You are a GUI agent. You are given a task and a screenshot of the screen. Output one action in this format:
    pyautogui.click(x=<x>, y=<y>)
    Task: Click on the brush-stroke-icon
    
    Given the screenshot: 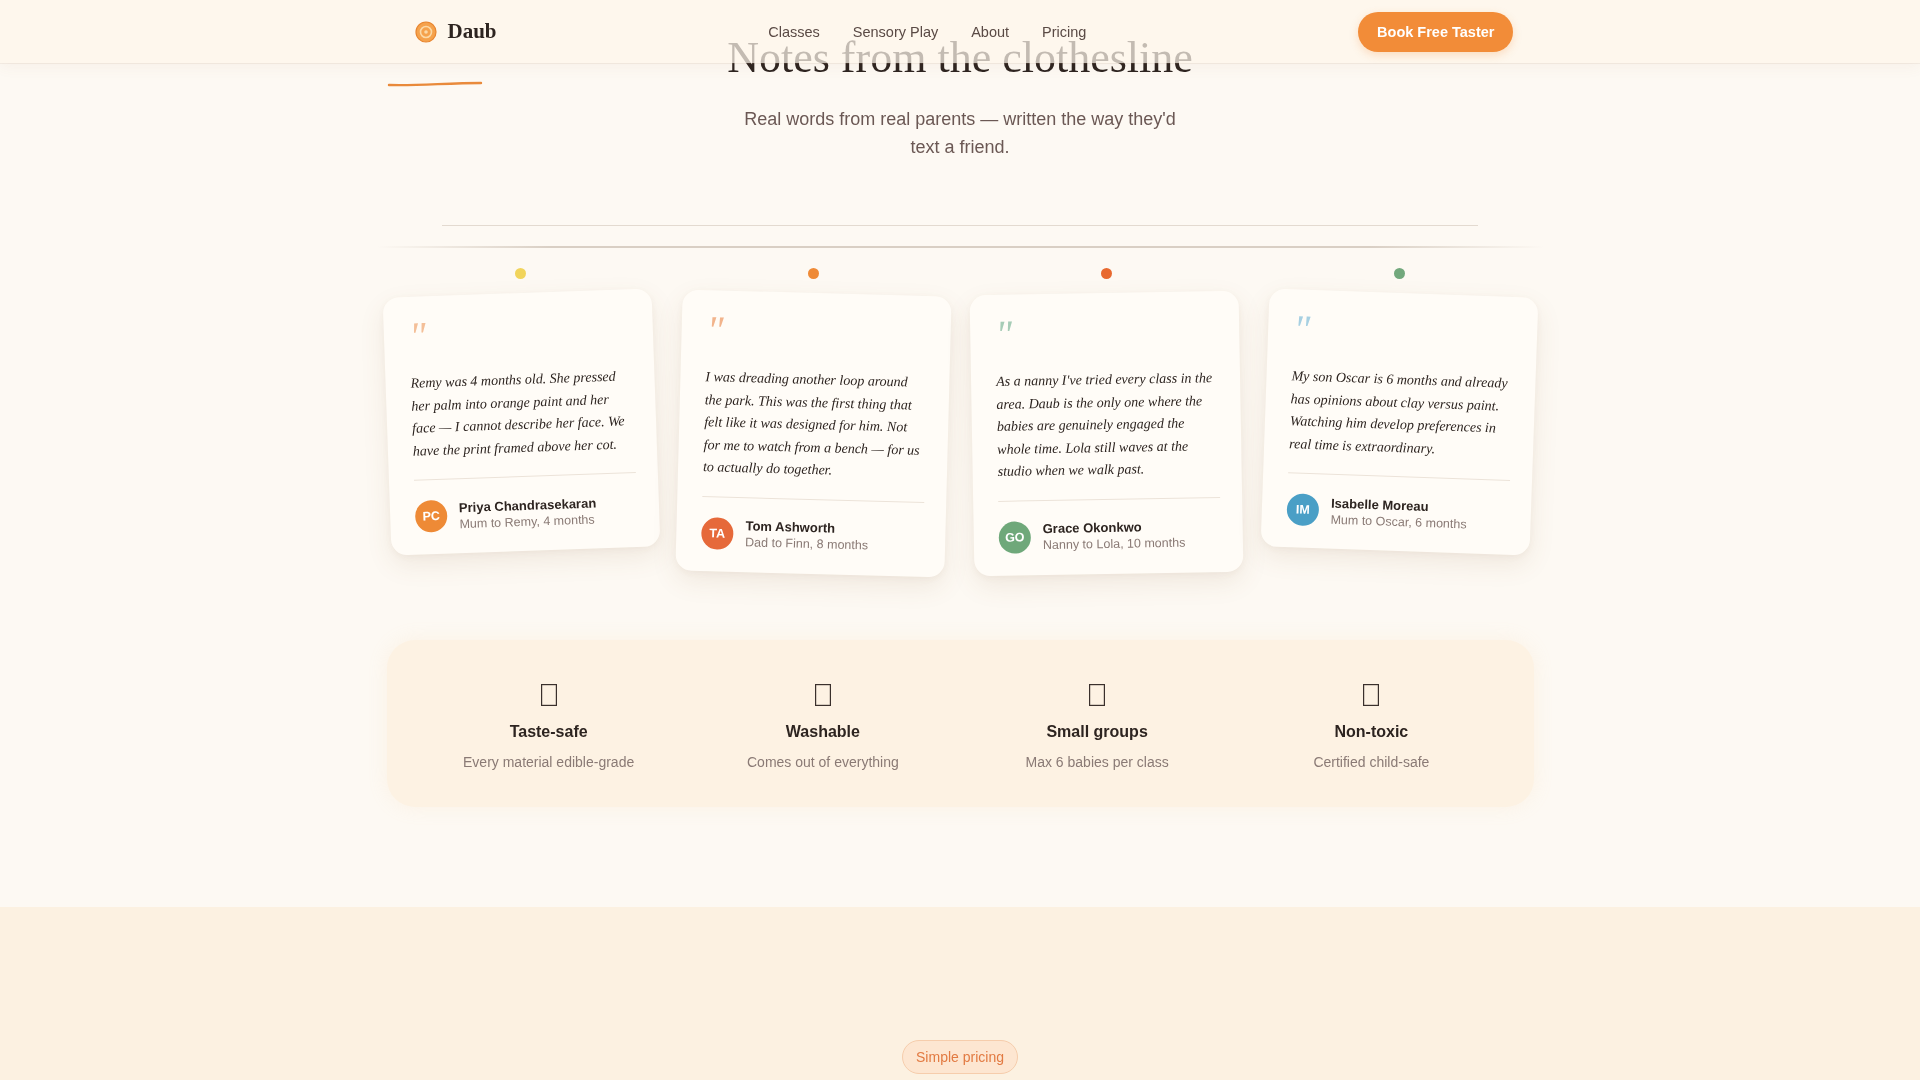 What is the action you would take?
    pyautogui.click(x=434, y=84)
    